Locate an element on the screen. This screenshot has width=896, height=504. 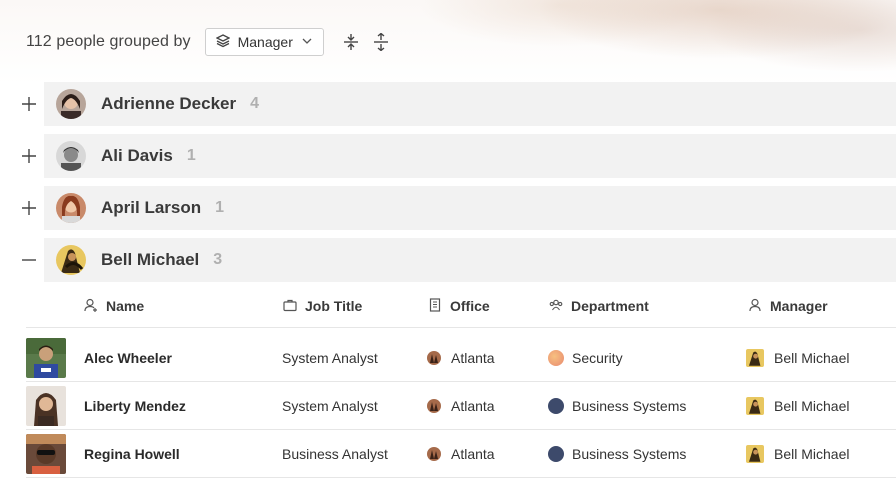
group-by-value: Manager is located at coordinates (265, 42).